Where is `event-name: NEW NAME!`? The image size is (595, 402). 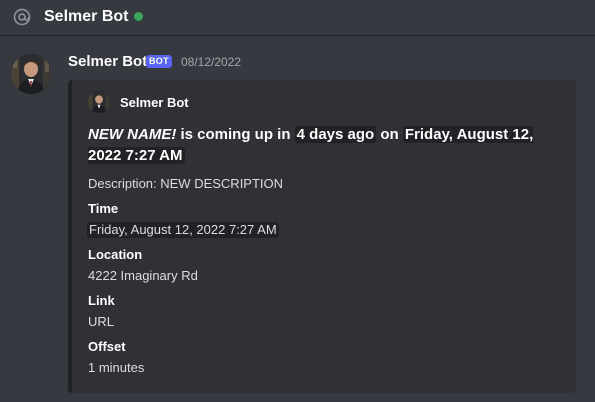
event-name: NEW NAME! is located at coordinates (132, 134).